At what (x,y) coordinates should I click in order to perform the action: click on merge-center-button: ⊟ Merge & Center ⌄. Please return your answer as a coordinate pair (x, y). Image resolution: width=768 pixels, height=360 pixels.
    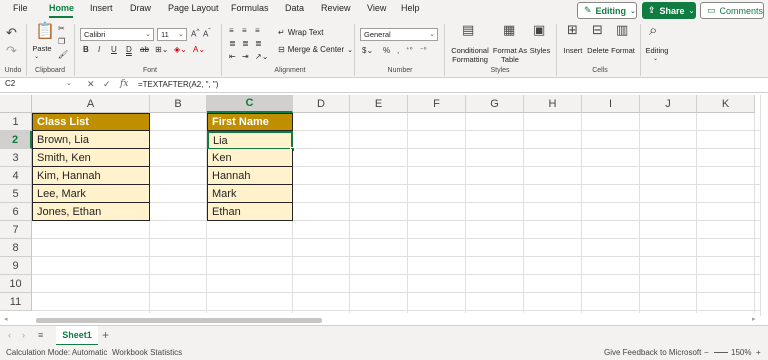
    Looking at the image, I should click on (315, 49).